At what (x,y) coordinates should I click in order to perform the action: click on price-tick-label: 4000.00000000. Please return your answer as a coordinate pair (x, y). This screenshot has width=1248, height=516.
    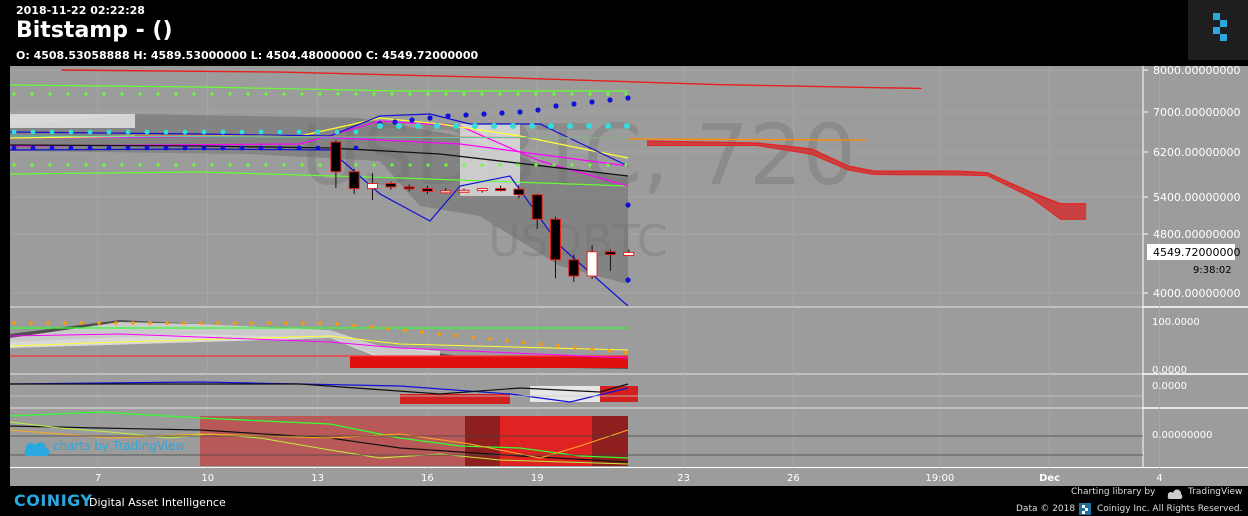
    Looking at the image, I should click on (1196, 293).